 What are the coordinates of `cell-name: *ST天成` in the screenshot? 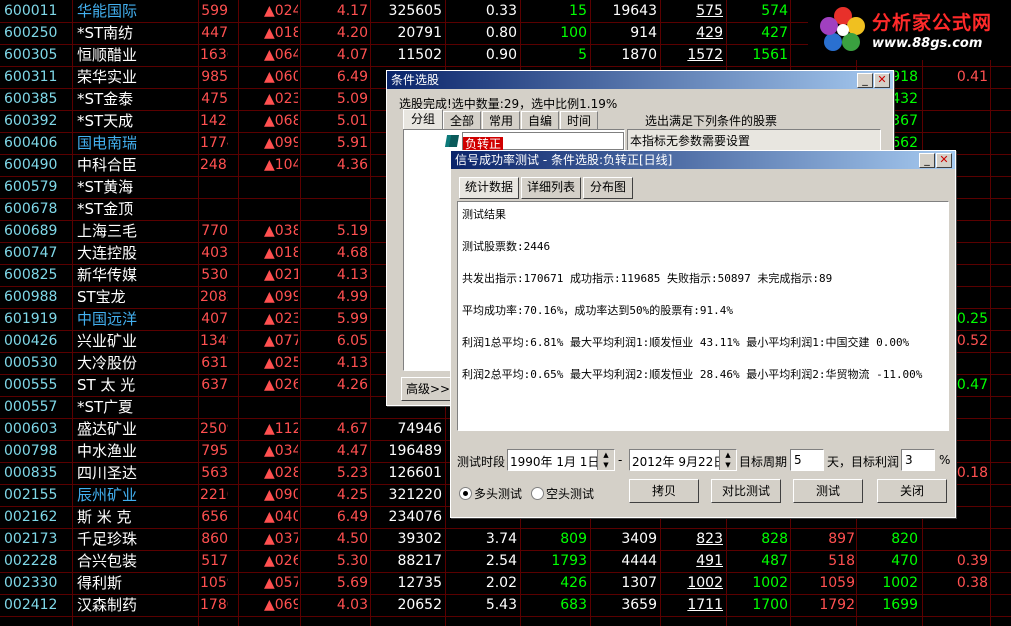 It's located at (105, 121).